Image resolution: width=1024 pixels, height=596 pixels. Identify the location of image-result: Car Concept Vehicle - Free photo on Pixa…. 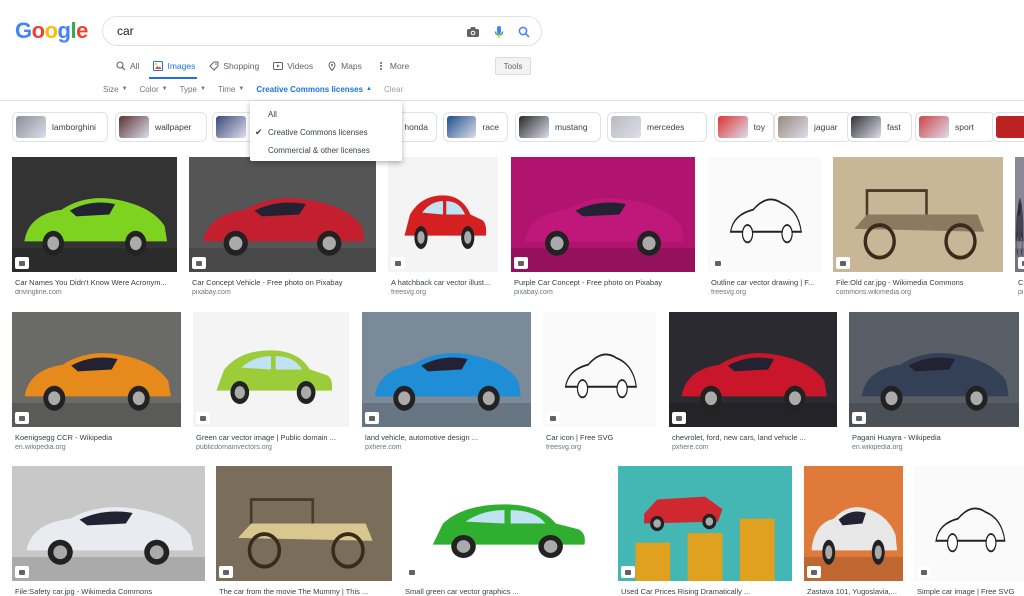
(282, 230).